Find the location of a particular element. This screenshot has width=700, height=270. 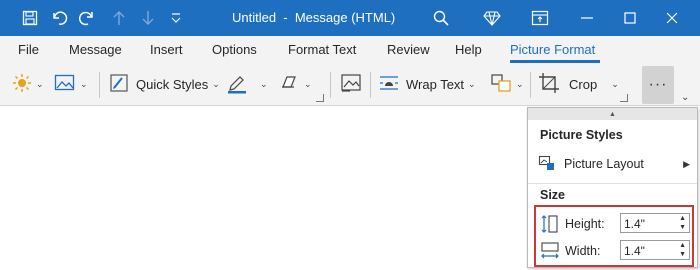

crop-icon is located at coordinates (549, 84).